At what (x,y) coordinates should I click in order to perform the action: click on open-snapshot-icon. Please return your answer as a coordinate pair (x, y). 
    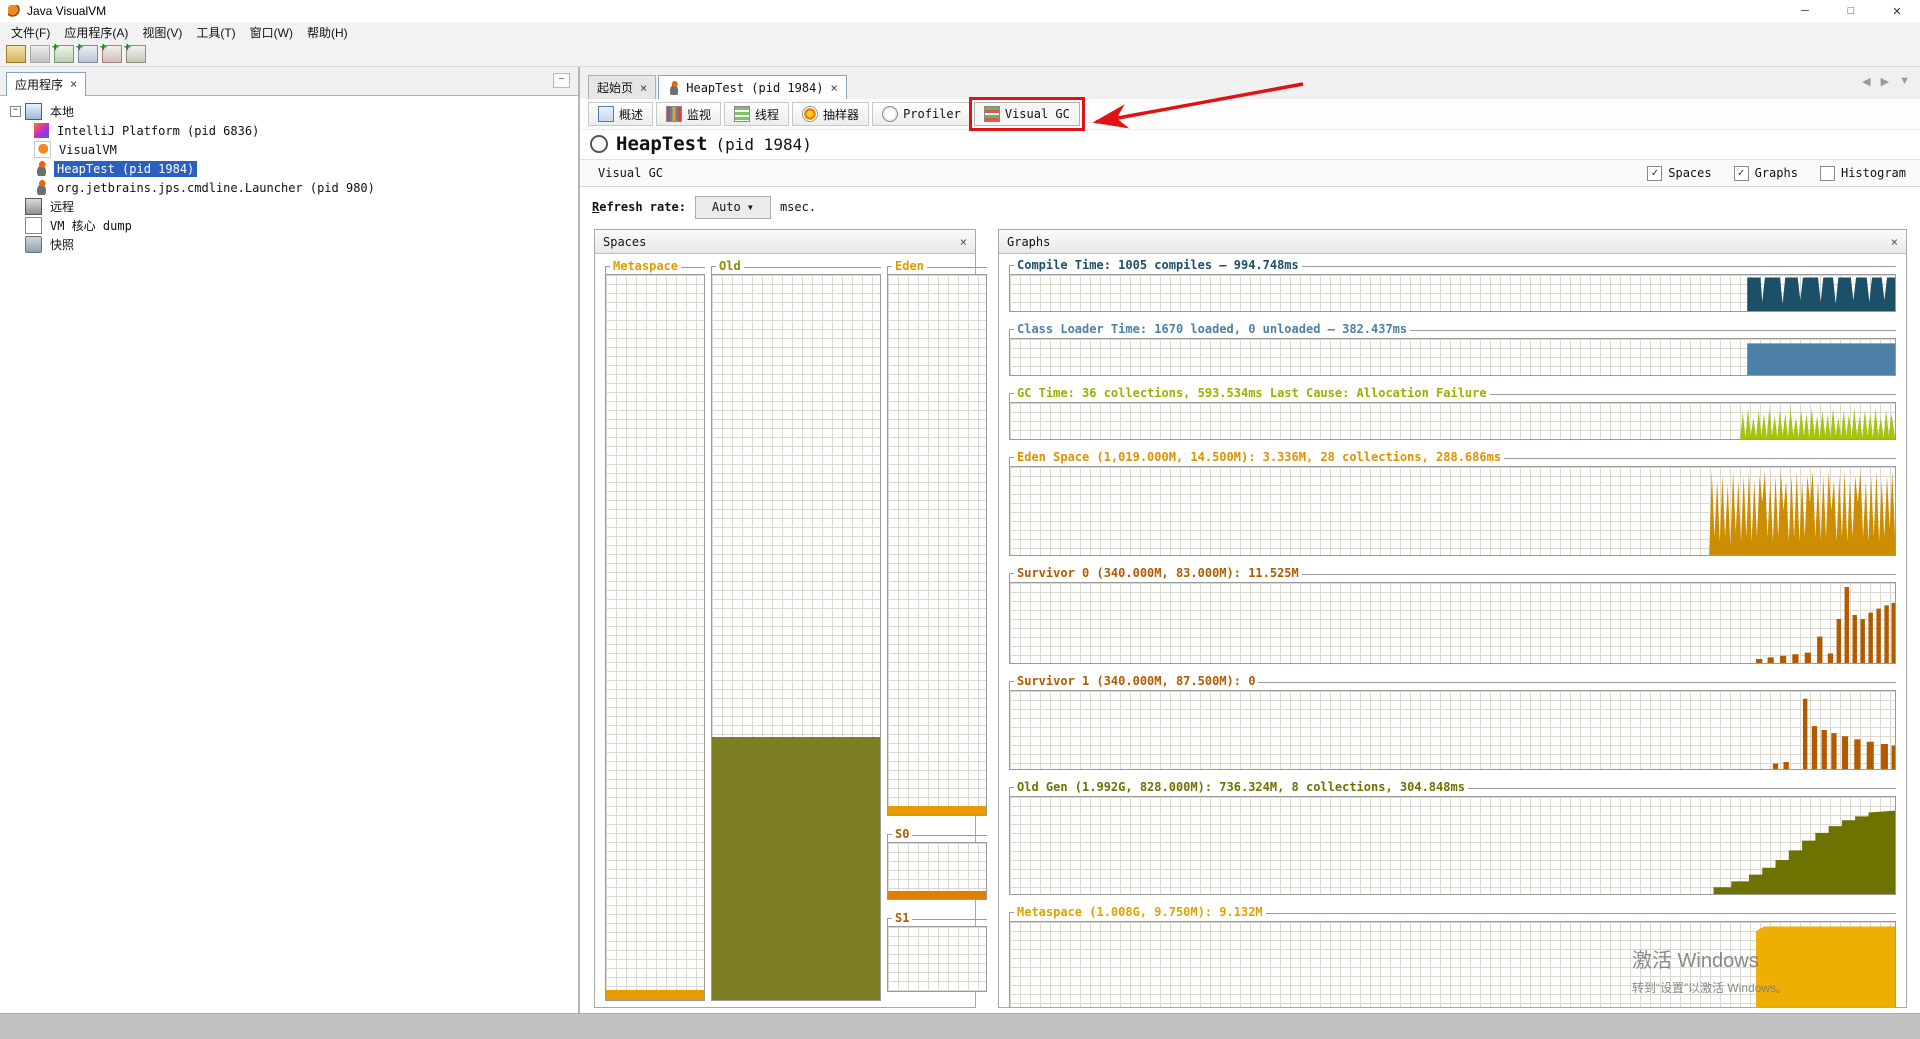
    Looking at the image, I should click on (16, 54).